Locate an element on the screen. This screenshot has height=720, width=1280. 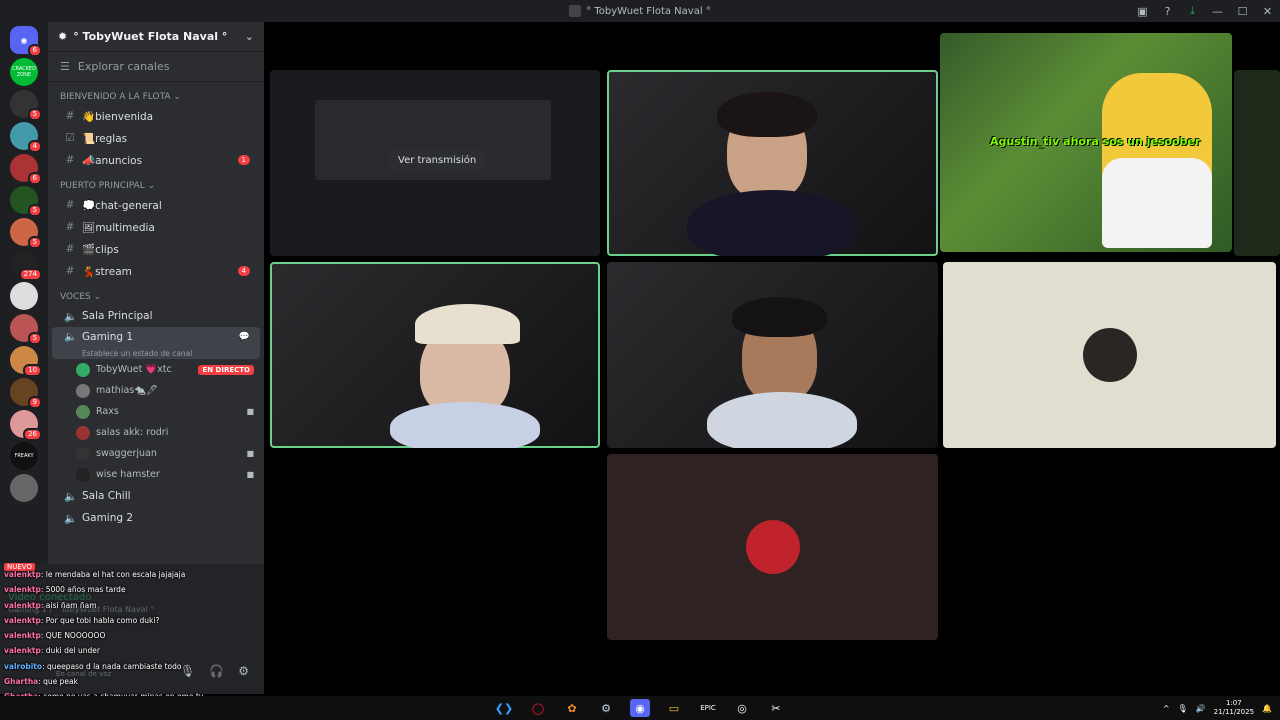
voice-user: mathias🐀🖊 is located at coordinates (156, 390).